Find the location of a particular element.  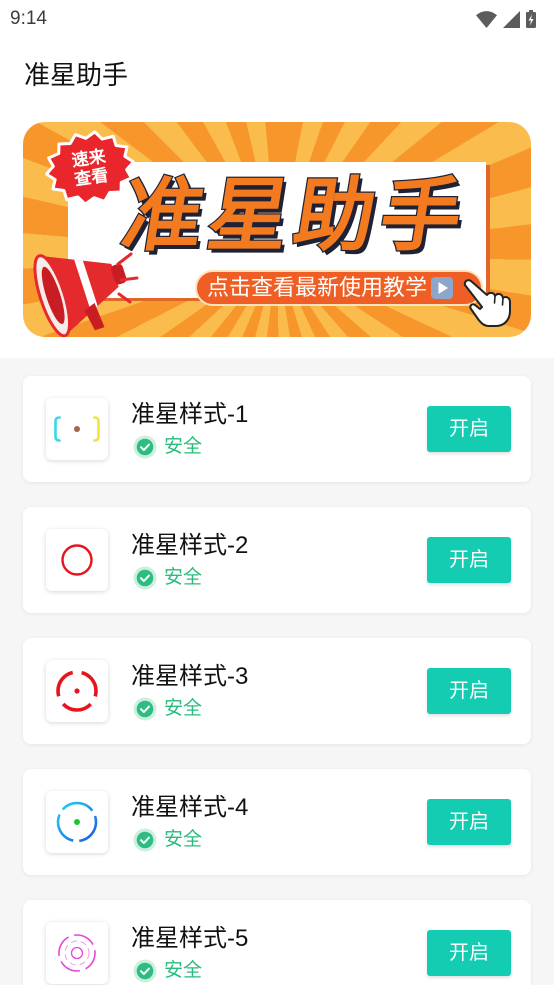

crosshair-card: 准星样式-1 安全 开启 is located at coordinates (277, 429).